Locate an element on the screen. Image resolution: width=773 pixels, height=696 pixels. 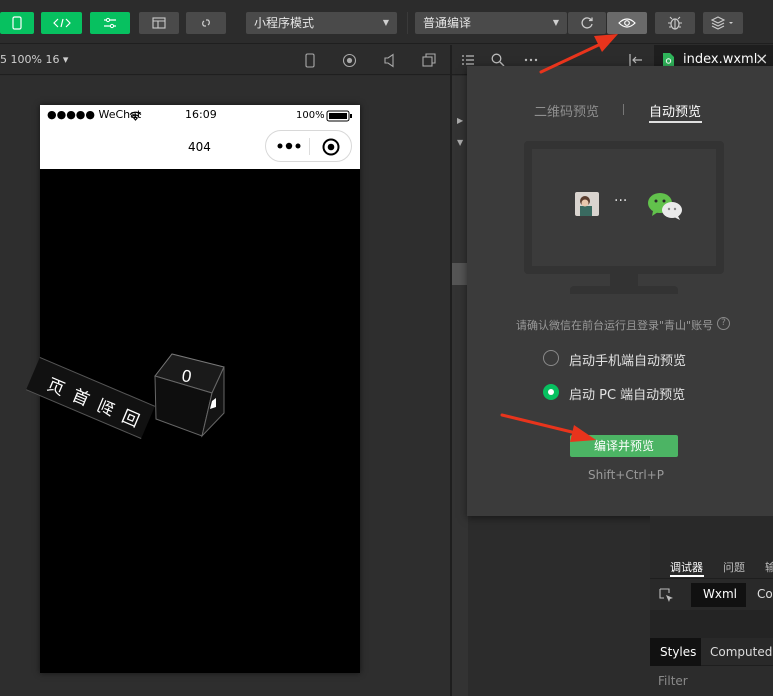
compile-mode-select: 普通编译 ▼ is located at coordinates (491, 23).